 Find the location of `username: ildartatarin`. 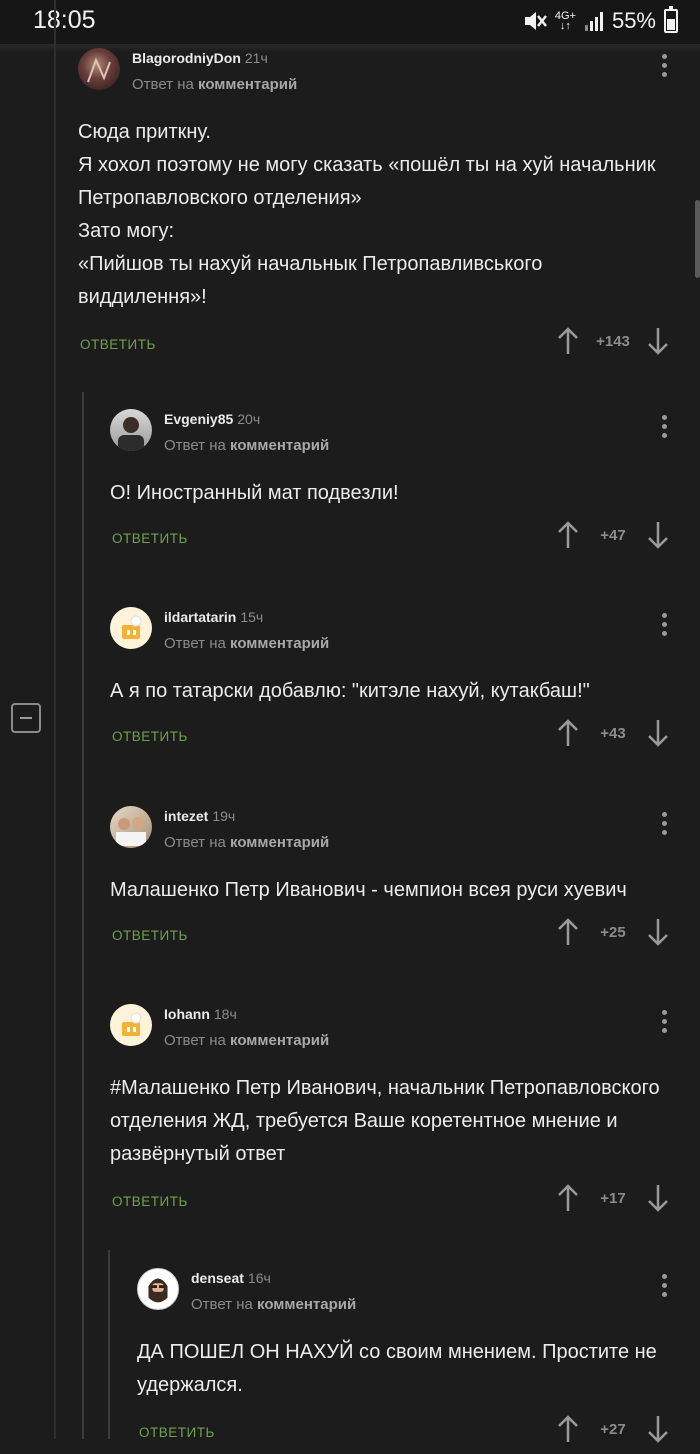

username: ildartatarin is located at coordinates (200, 617).